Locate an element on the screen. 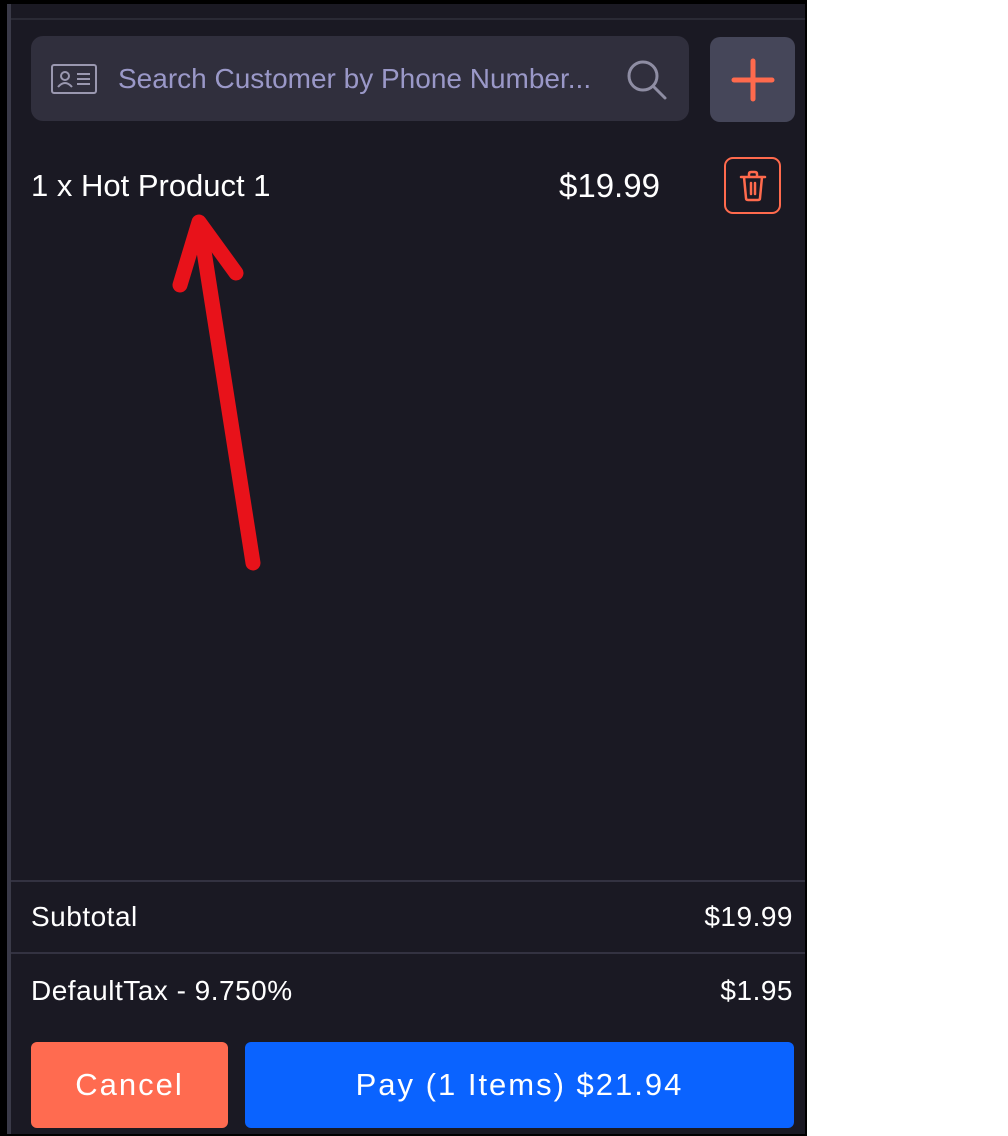 Image resolution: width=1008 pixels, height=1136 pixels. search-icon is located at coordinates (647, 80).